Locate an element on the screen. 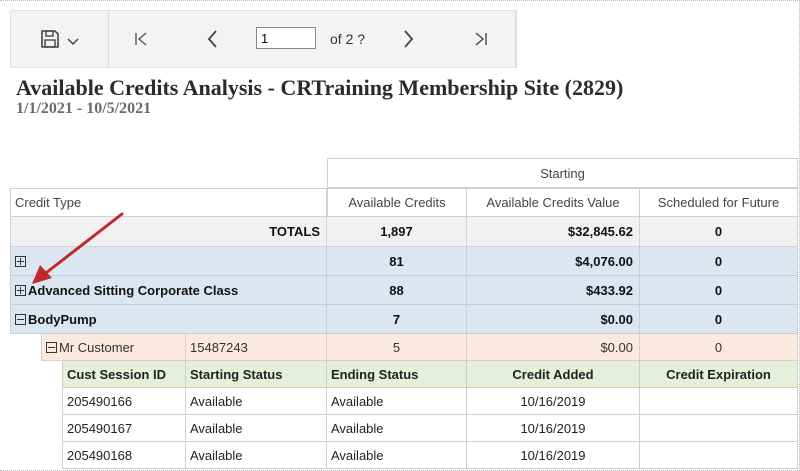  report-toolbar: of 2 ? is located at coordinates (263, 39).